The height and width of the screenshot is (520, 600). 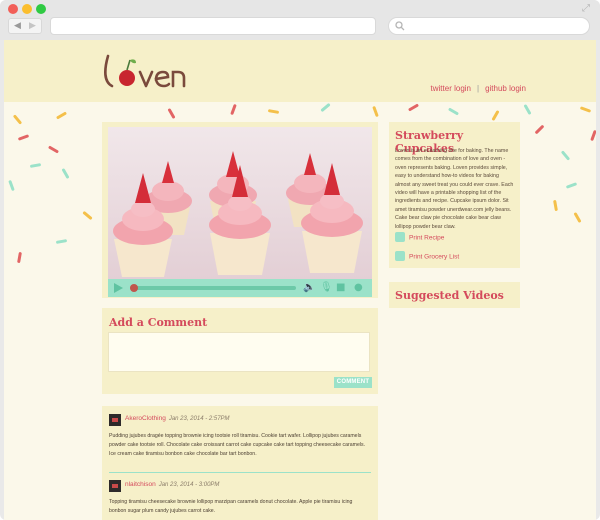 What do you see at coordinates (27, 9) in the screenshot?
I see `minimize-window-button` at bounding box center [27, 9].